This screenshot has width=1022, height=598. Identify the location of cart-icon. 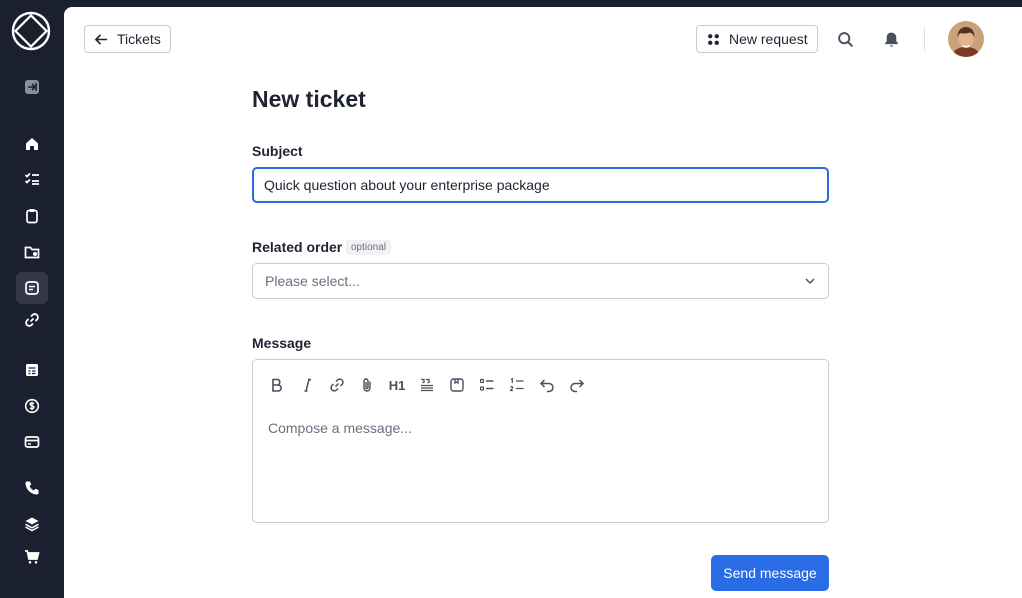
(32, 557).